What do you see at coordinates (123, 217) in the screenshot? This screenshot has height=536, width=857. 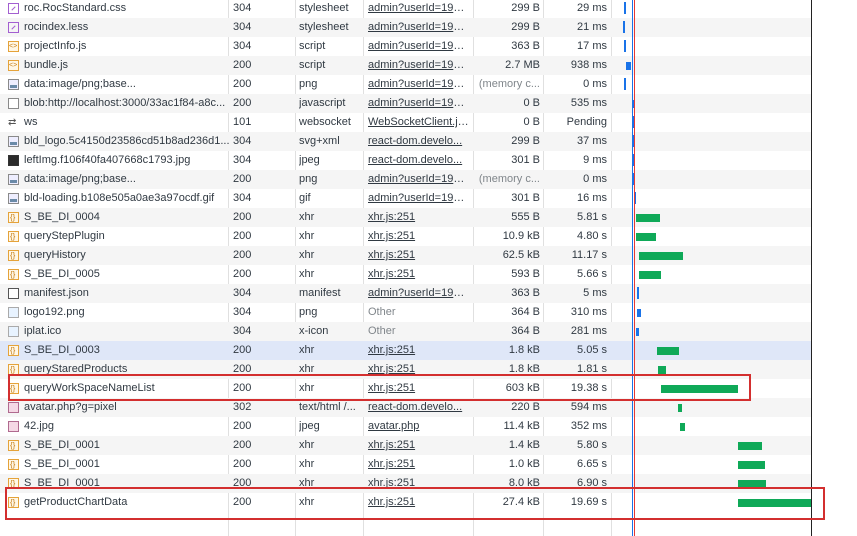 I see `request-name: S_BE_DI_0004` at bounding box center [123, 217].